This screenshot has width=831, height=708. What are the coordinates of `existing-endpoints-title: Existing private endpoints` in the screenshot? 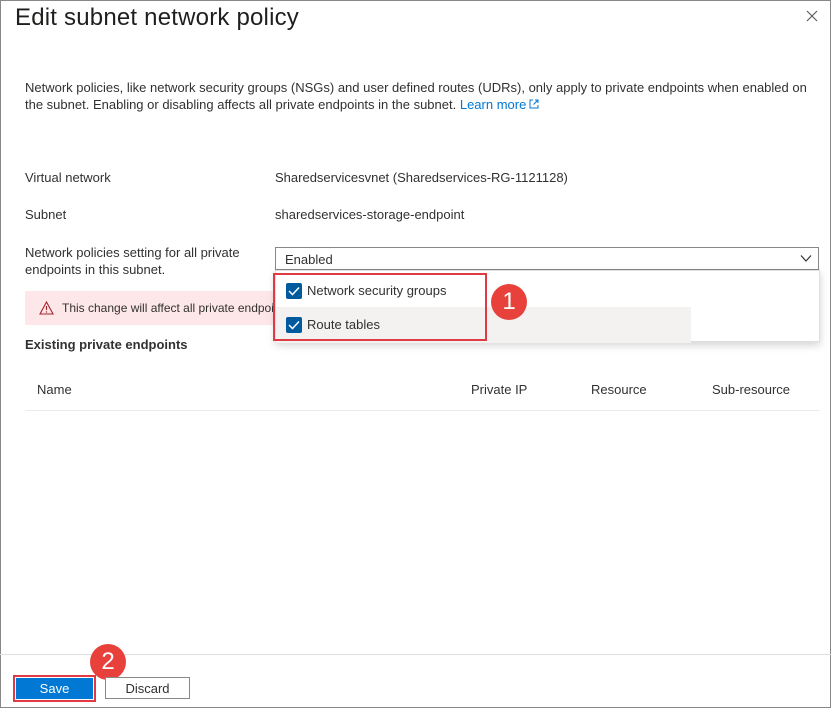 It's located at (106, 344).